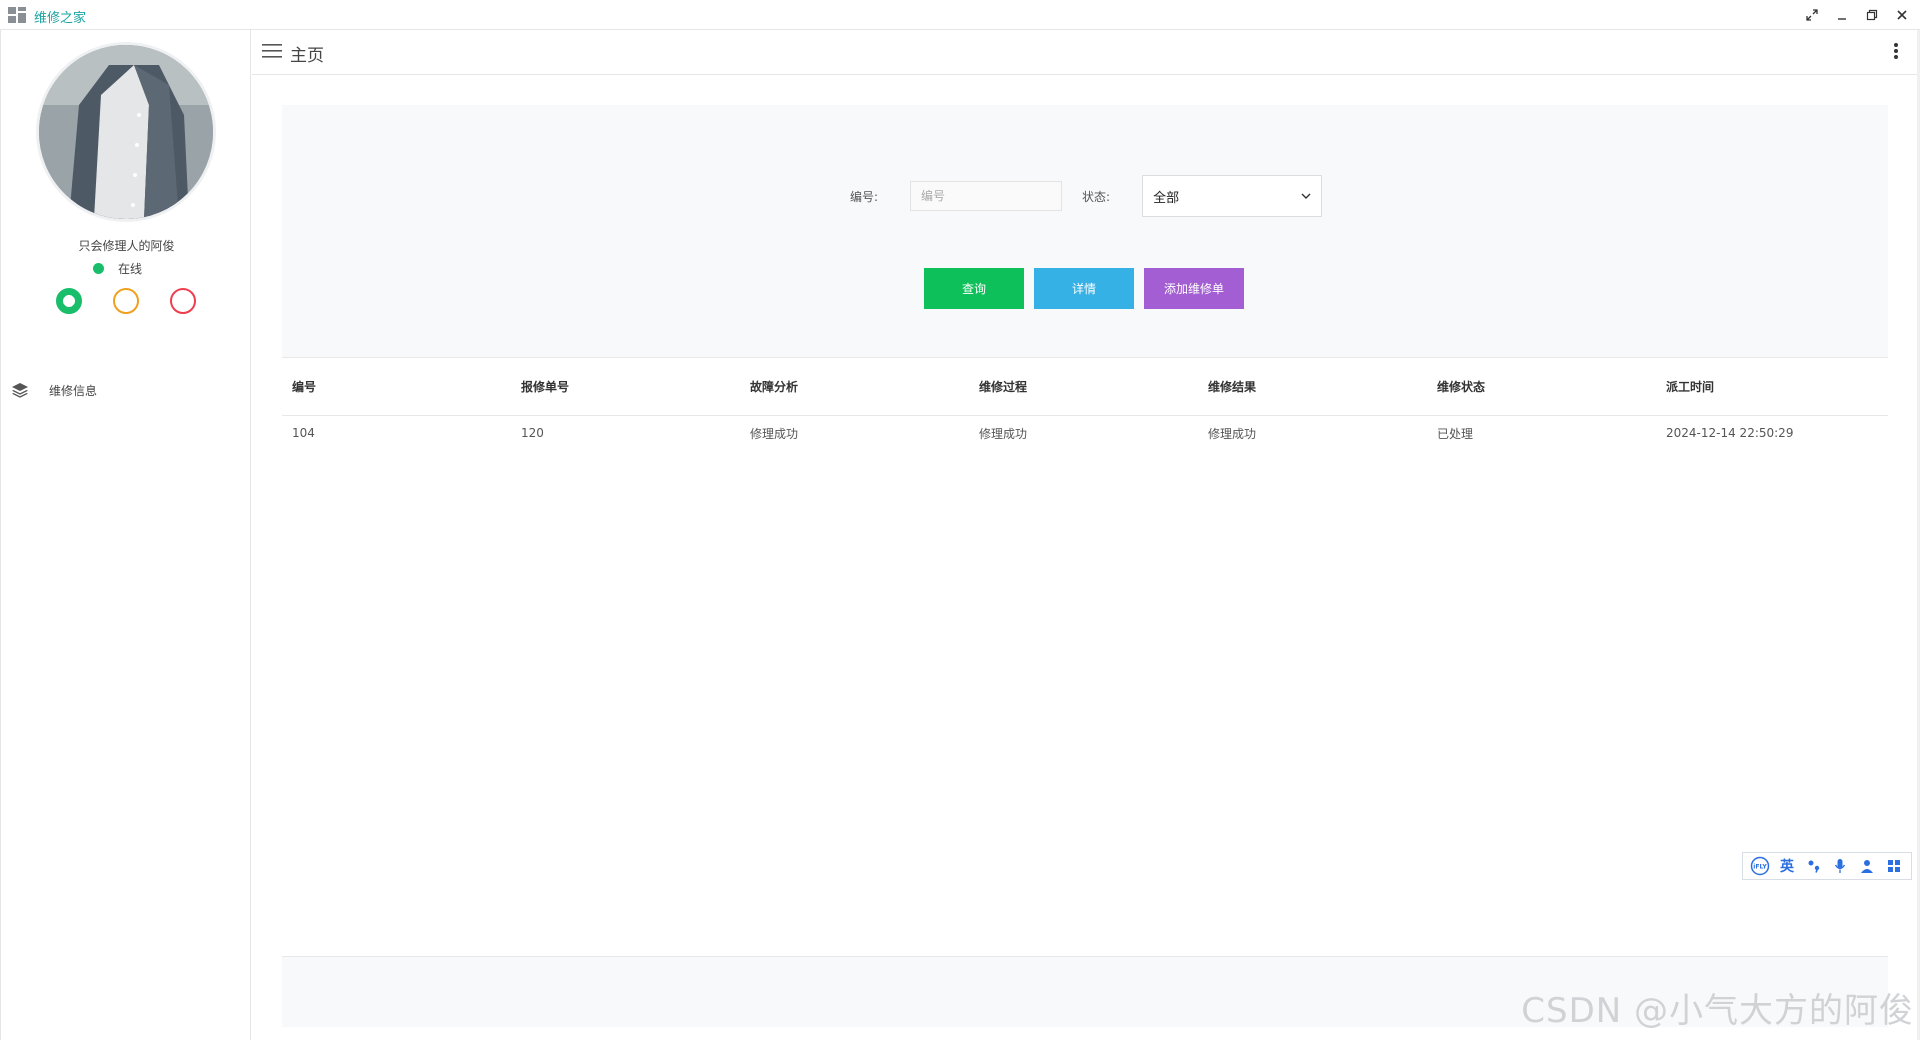  I want to click on app-title: 维修之家, so click(60, 18).